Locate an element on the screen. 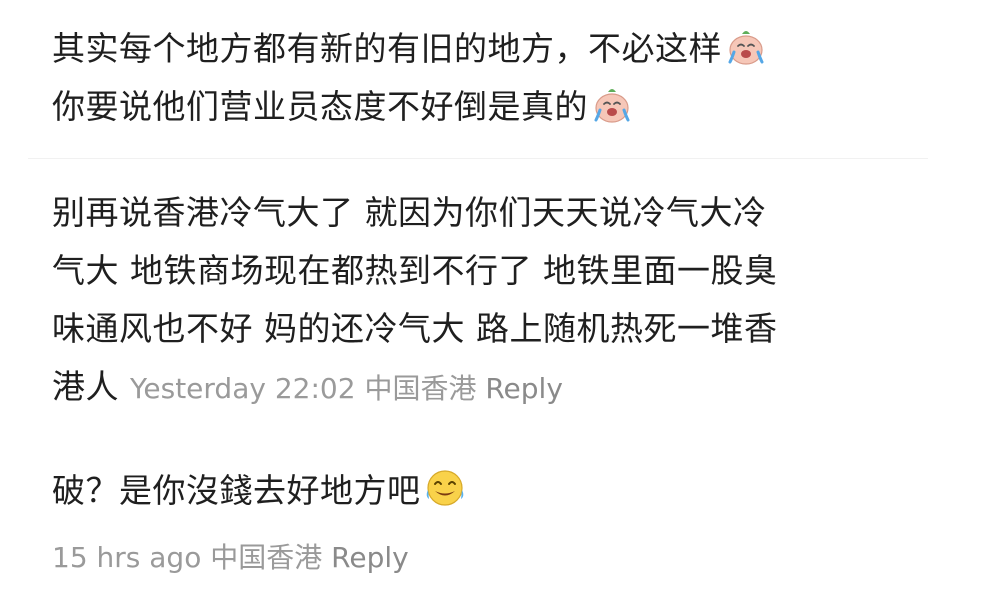 Image resolution: width=986 pixels, height=598 pixels. comment-2-text-end: 港人 is located at coordinates (85, 386).